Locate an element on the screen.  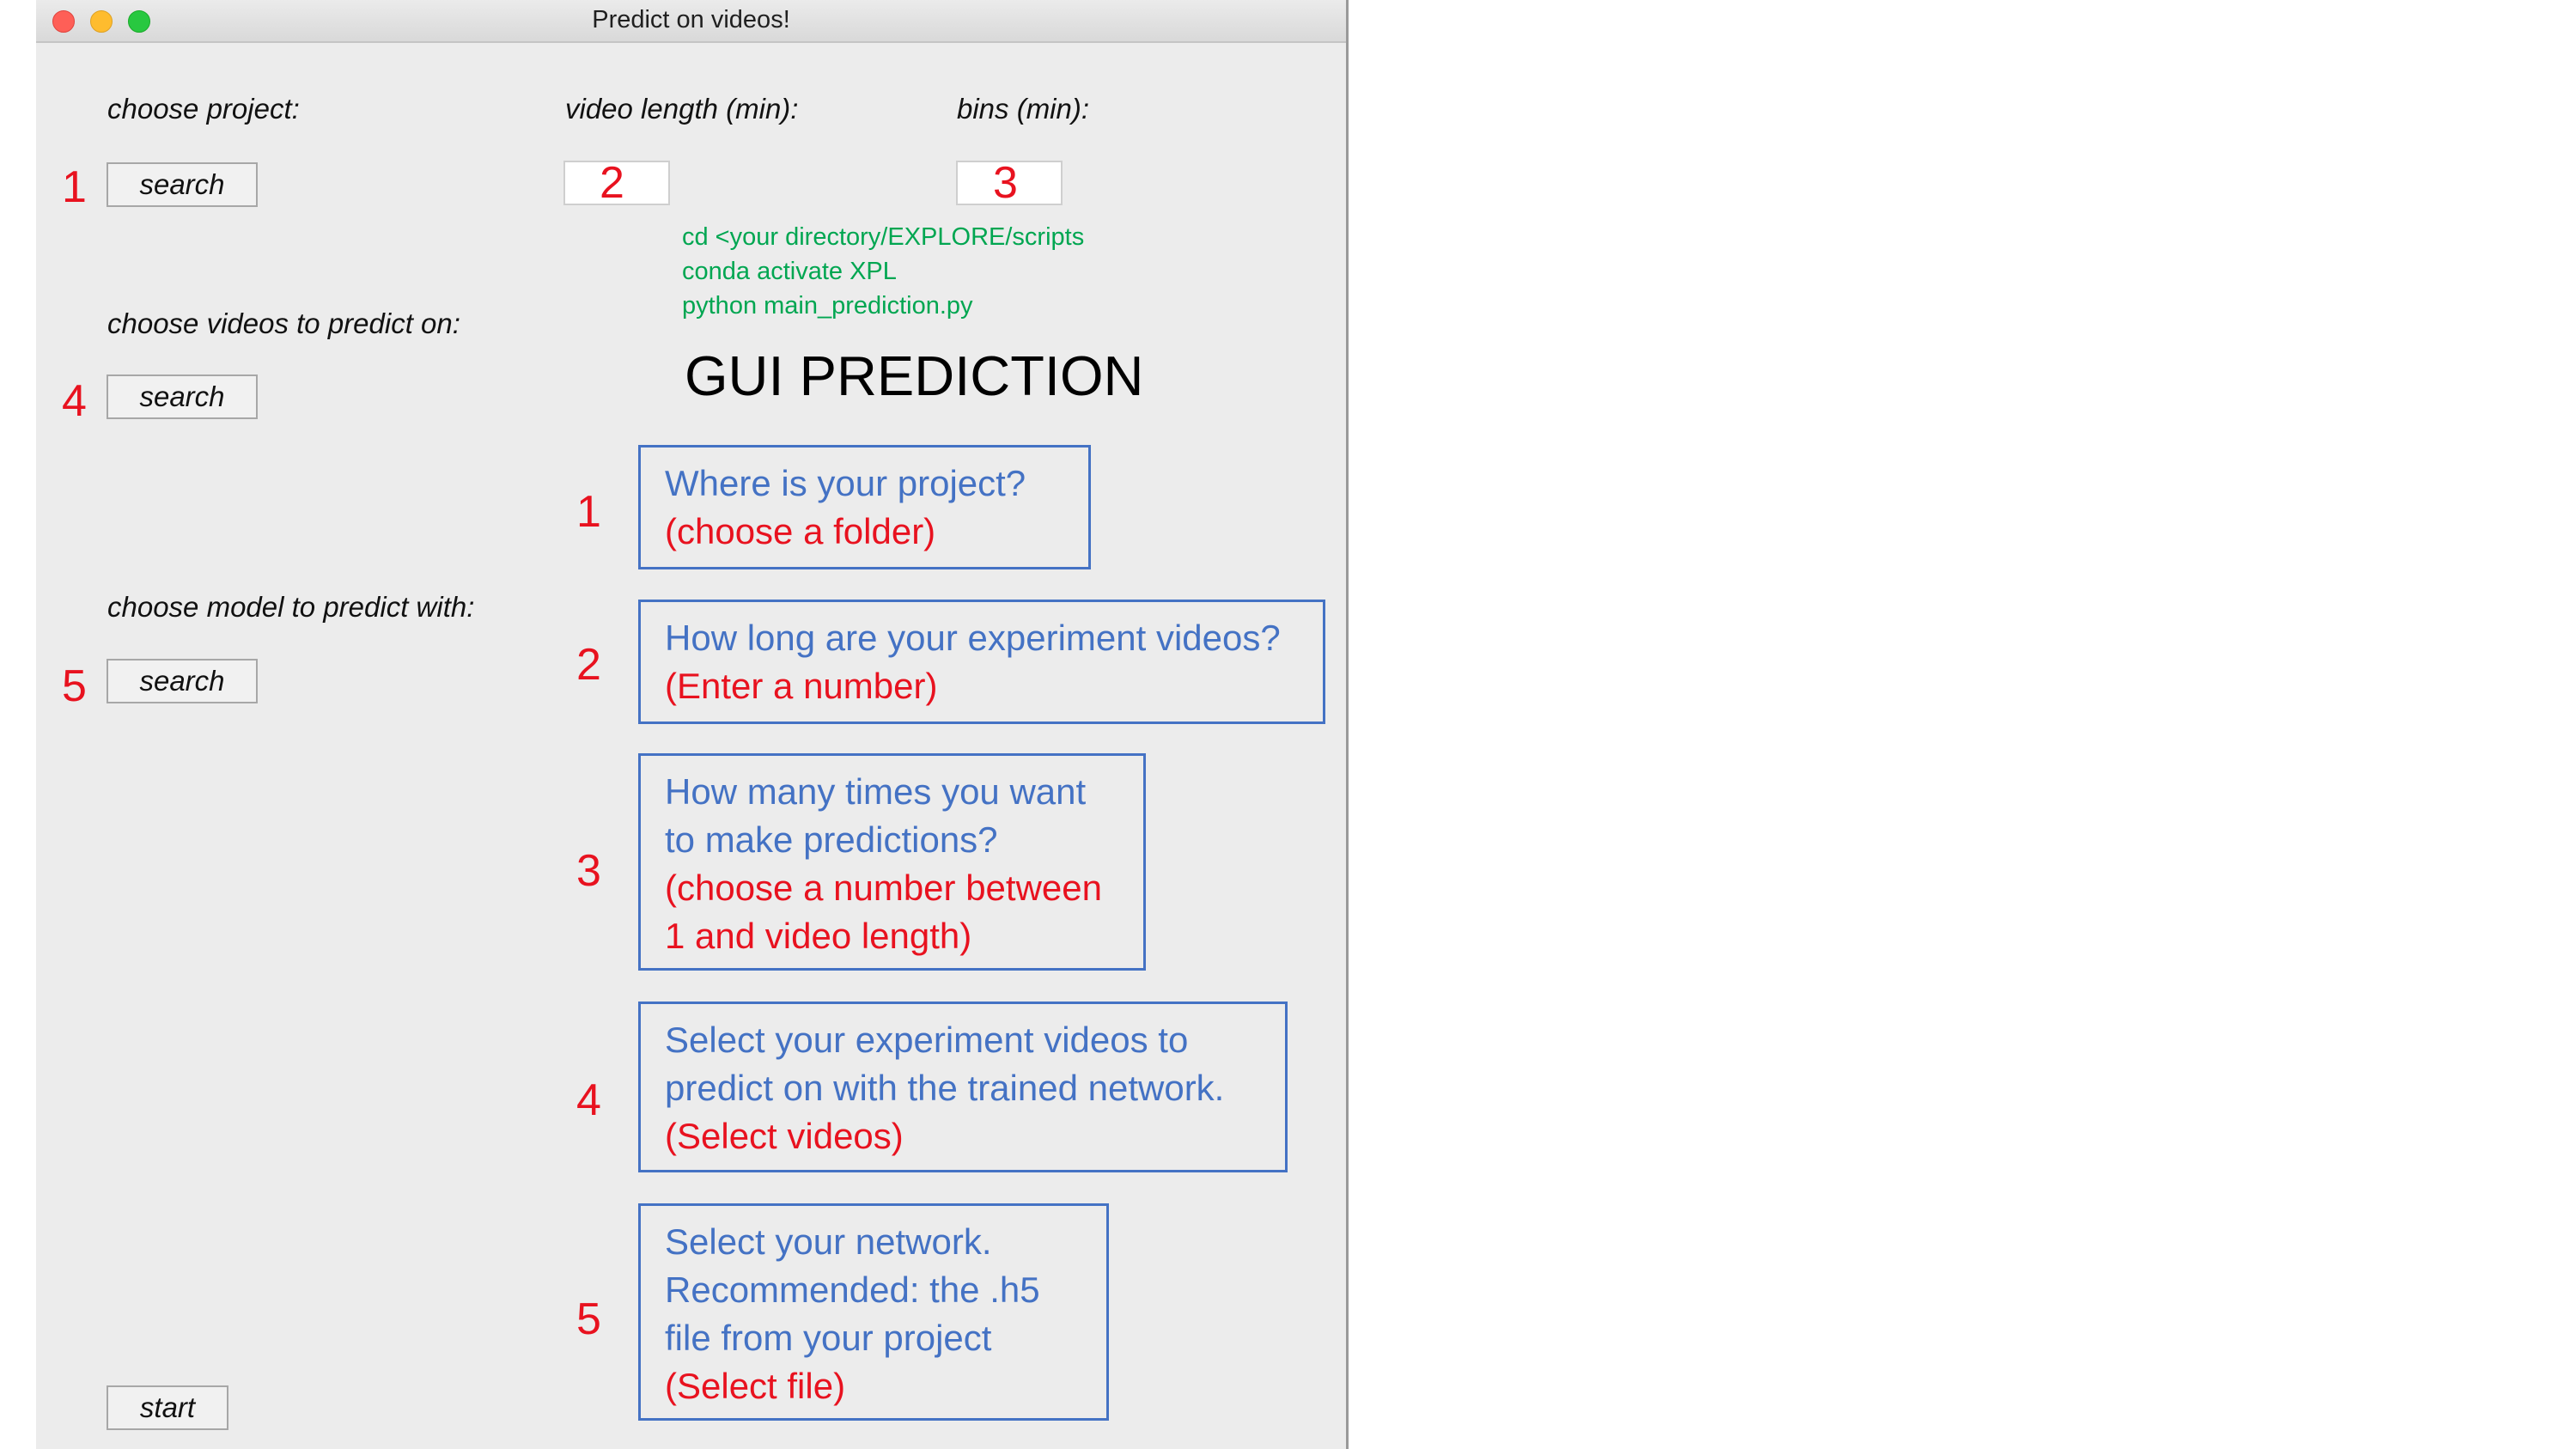
annotation-box-project: Where is your project? (choose a folder) is located at coordinates (864, 507).